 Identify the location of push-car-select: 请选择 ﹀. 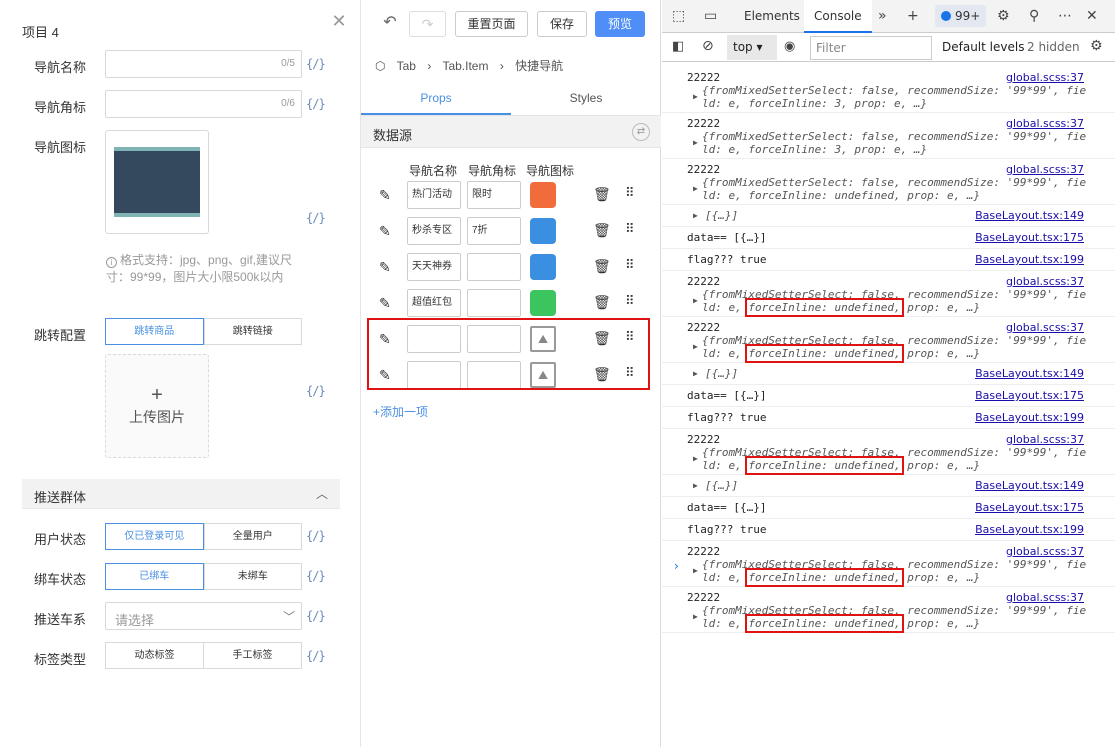
(203, 616).